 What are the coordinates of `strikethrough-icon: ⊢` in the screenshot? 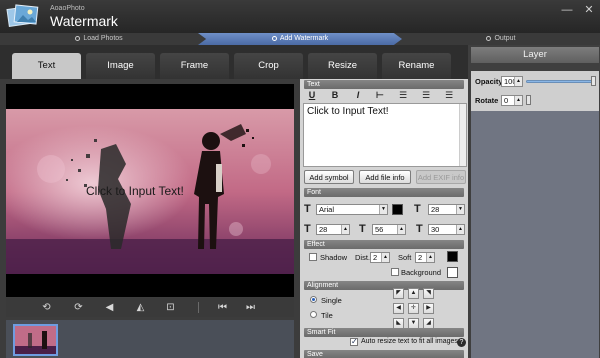 It's located at (380, 95).